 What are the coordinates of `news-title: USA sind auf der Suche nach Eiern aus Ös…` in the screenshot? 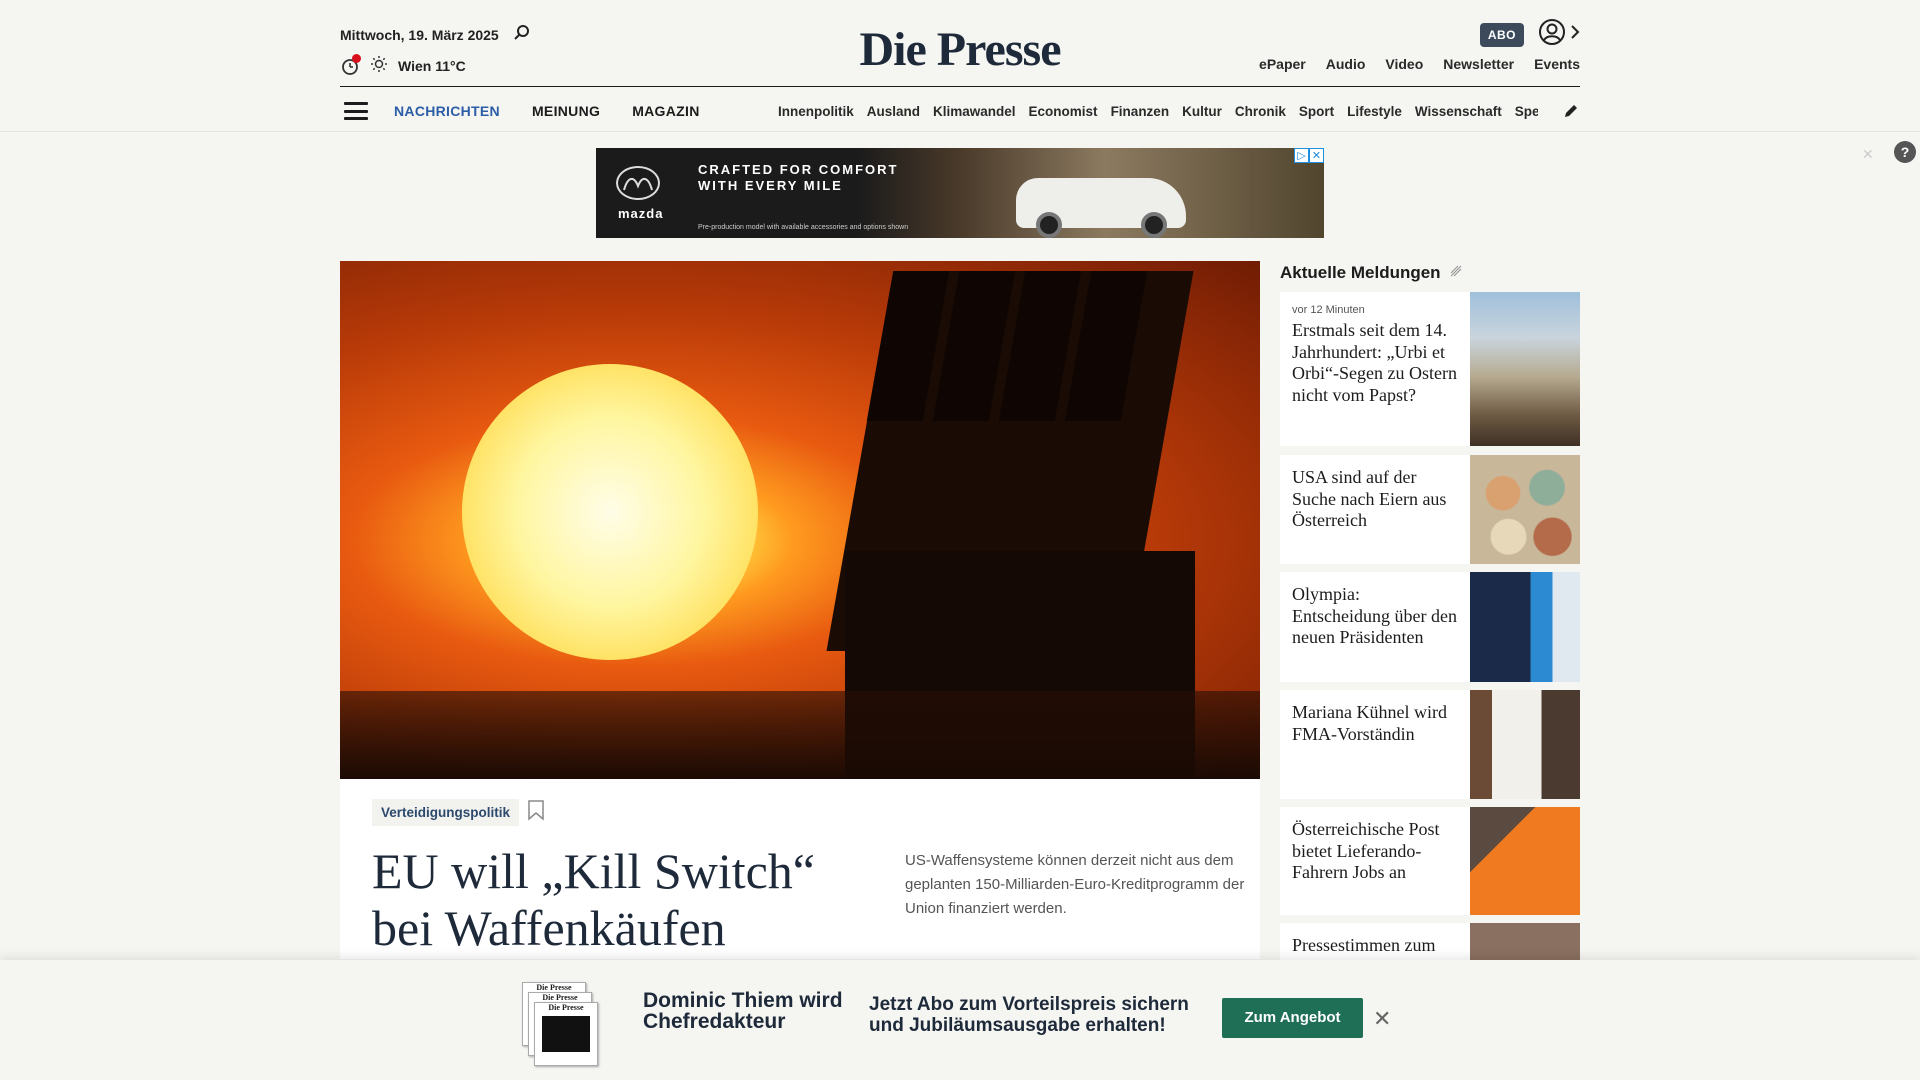 It's located at (1375, 499).